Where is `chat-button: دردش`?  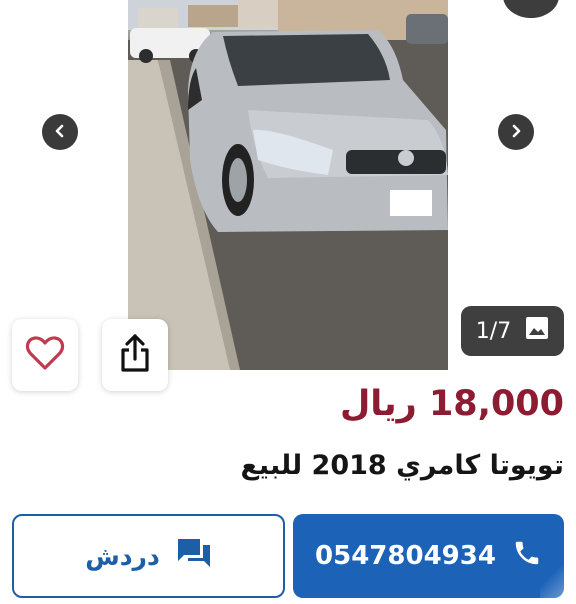 chat-button: دردش is located at coordinates (148, 556).